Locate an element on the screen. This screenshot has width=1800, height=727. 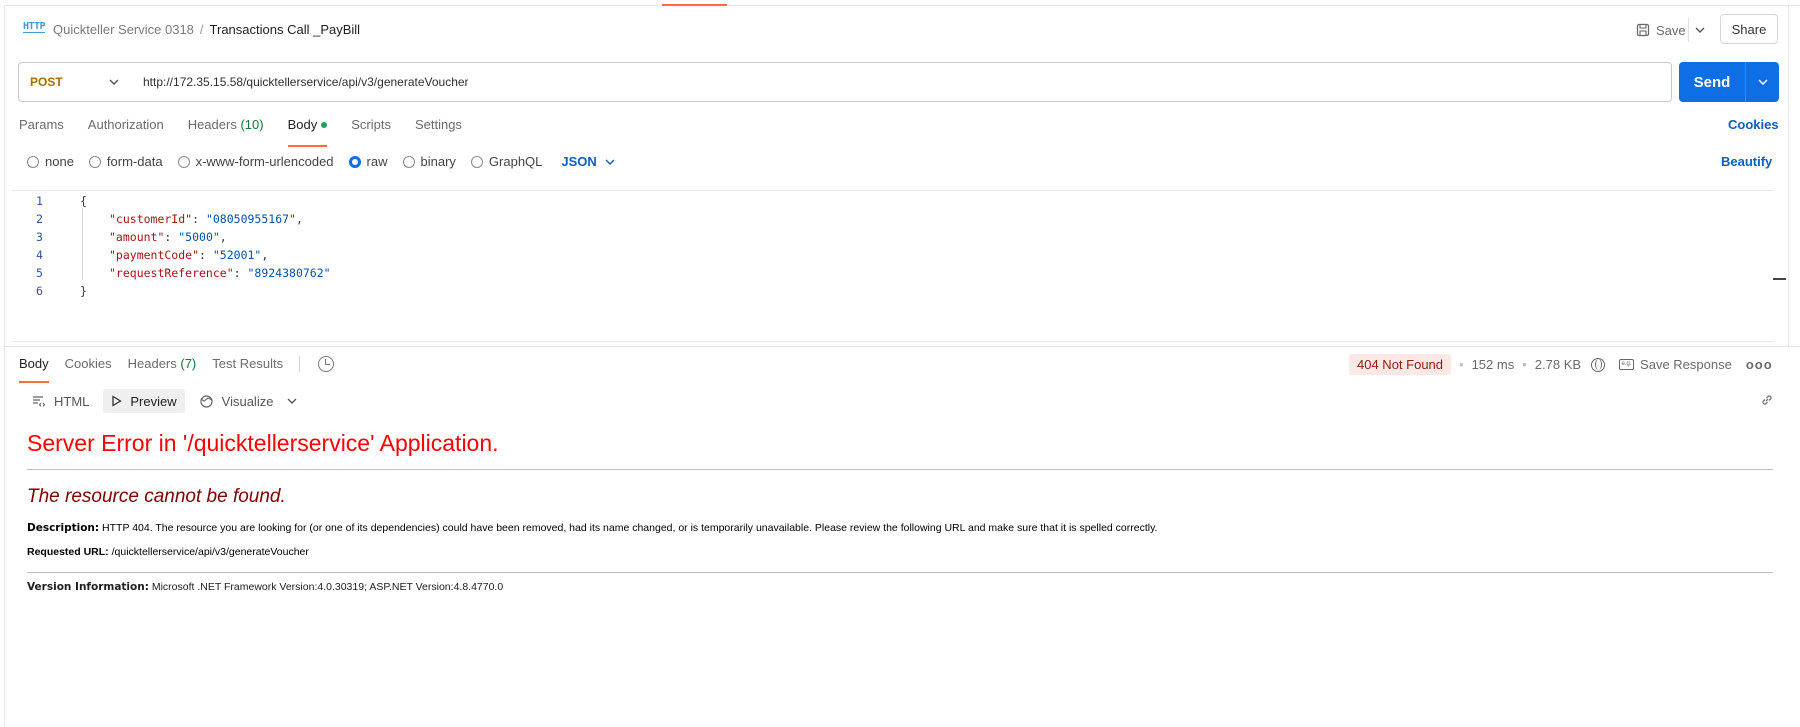
radio-circle-selected is located at coordinates (354, 161).